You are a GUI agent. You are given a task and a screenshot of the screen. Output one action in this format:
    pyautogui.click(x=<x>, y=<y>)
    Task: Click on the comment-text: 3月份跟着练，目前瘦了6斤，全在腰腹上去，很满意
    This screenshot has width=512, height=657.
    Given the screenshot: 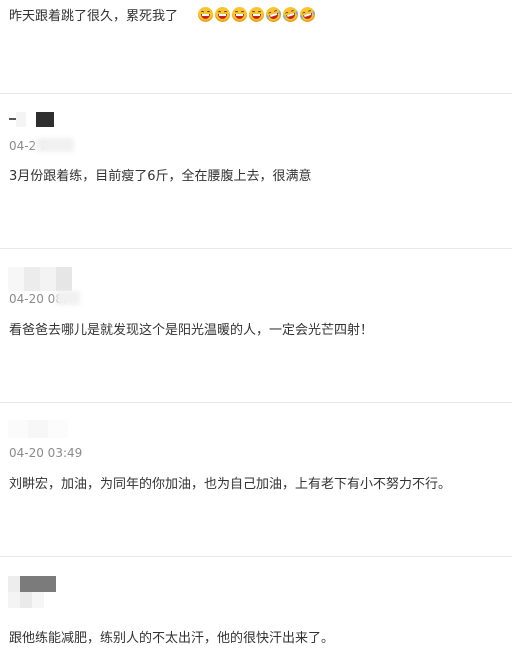 What is the action you would take?
    pyautogui.click(x=160, y=176)
    